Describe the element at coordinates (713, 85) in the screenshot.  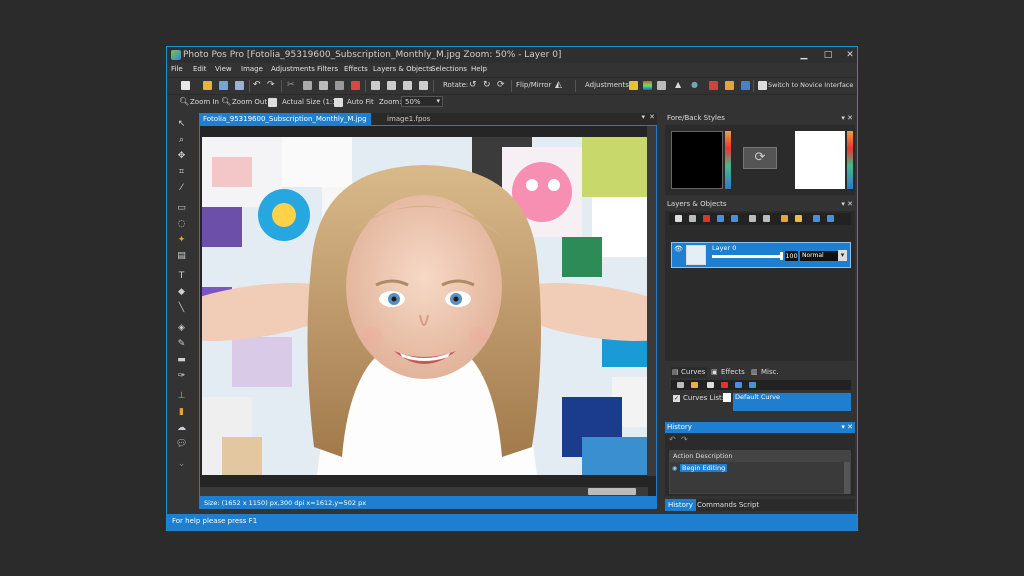
I see `red-eye-icon` at that location.